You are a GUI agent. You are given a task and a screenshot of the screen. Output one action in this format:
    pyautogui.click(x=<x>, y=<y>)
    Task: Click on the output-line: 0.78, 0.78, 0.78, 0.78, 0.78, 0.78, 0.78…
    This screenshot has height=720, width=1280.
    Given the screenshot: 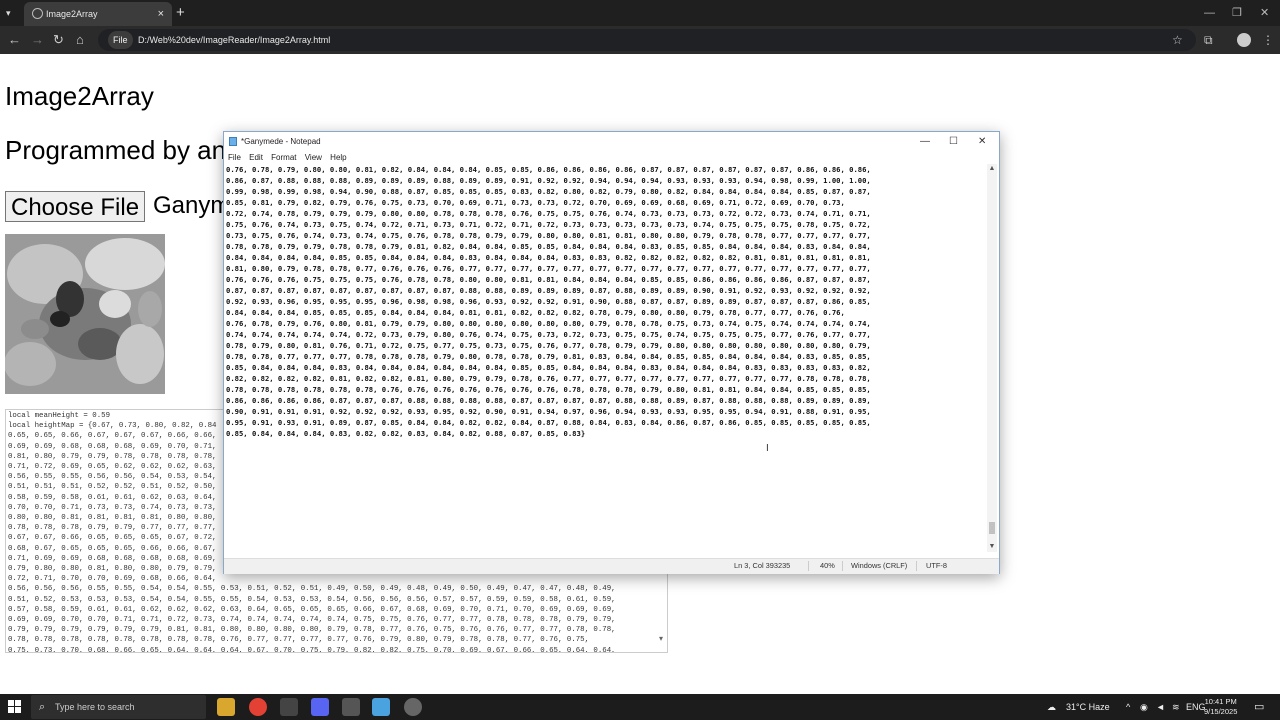 What is the action you would take?
    pyautogui.click(x=298, y=640)
    